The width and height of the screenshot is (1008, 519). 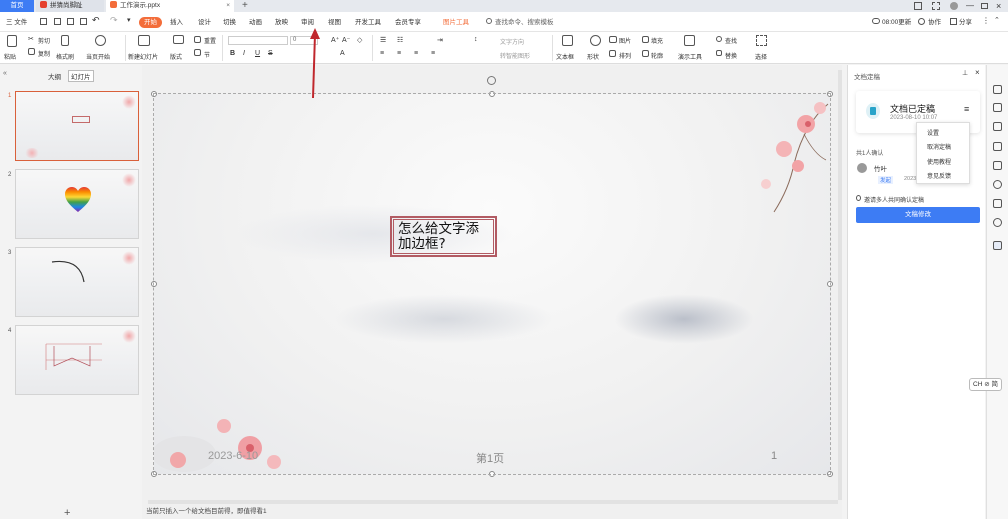 I want to click on rotate-handle-icon, so click(x=491, y=80).